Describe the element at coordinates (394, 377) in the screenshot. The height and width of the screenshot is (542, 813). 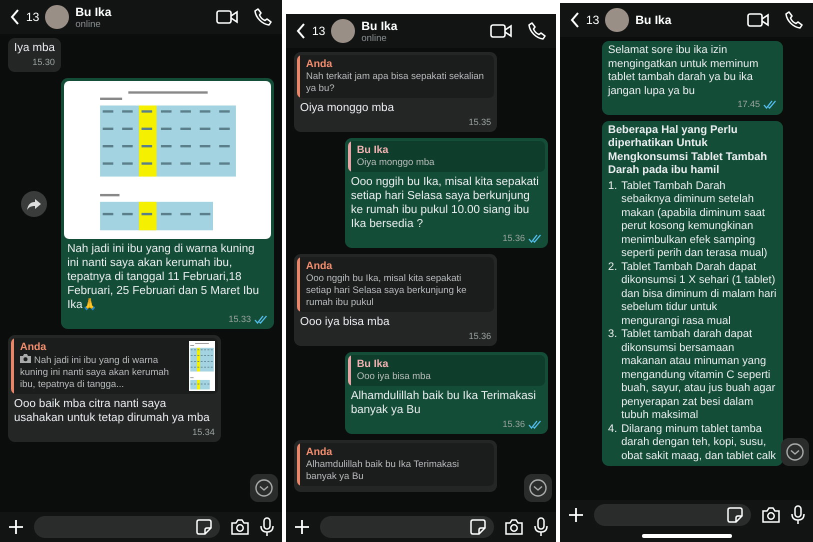
I see `quoted-text: Ooo iya bisa mba` at that location.